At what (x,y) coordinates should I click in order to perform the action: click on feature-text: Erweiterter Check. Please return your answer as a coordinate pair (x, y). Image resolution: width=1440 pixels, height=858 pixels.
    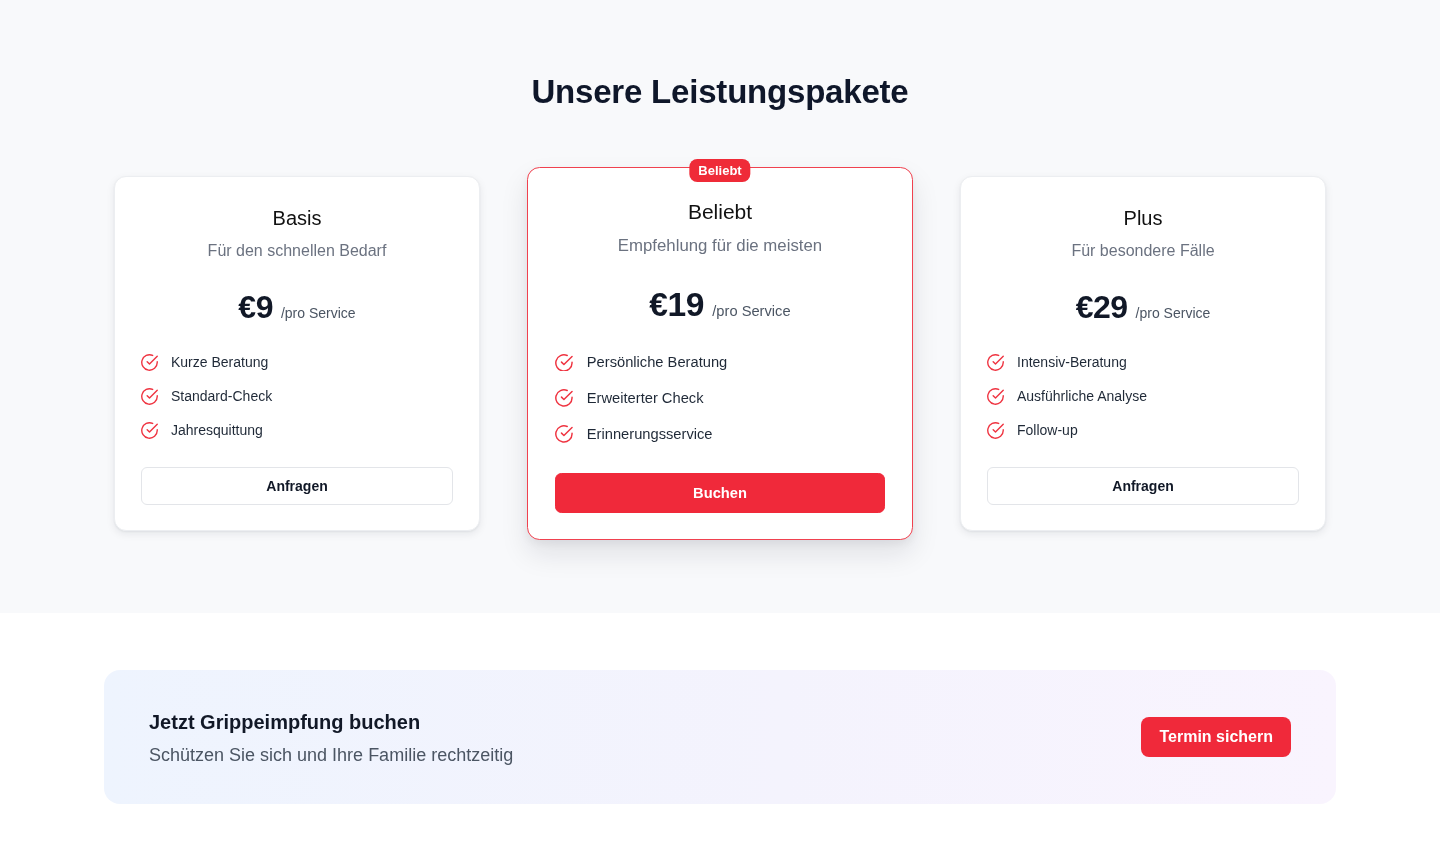
    Looking at the image, I should click on (645, 398).